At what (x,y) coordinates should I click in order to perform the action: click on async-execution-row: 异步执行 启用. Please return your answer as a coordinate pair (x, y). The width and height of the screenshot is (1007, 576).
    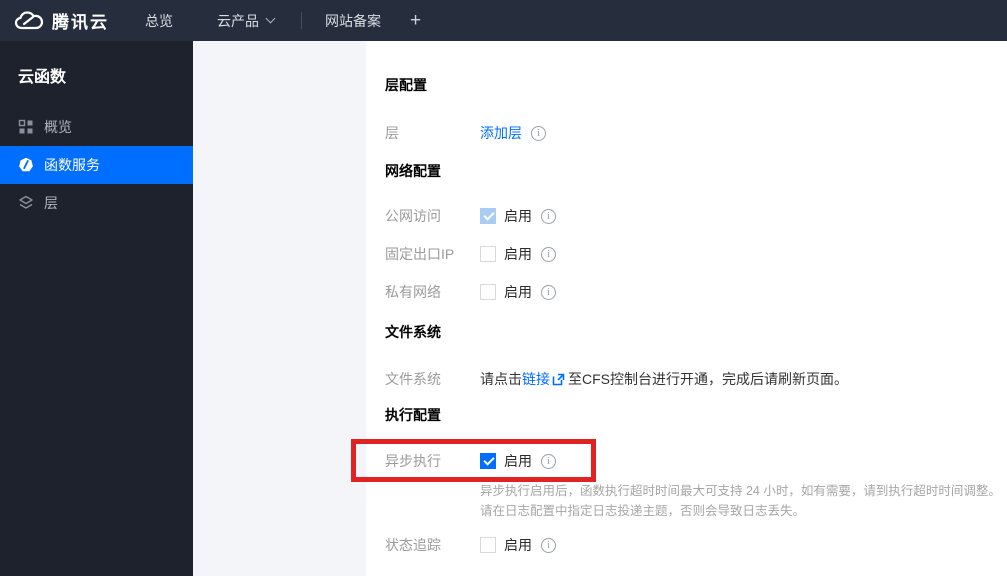
    Looking at the image, I should click on (696, 461).